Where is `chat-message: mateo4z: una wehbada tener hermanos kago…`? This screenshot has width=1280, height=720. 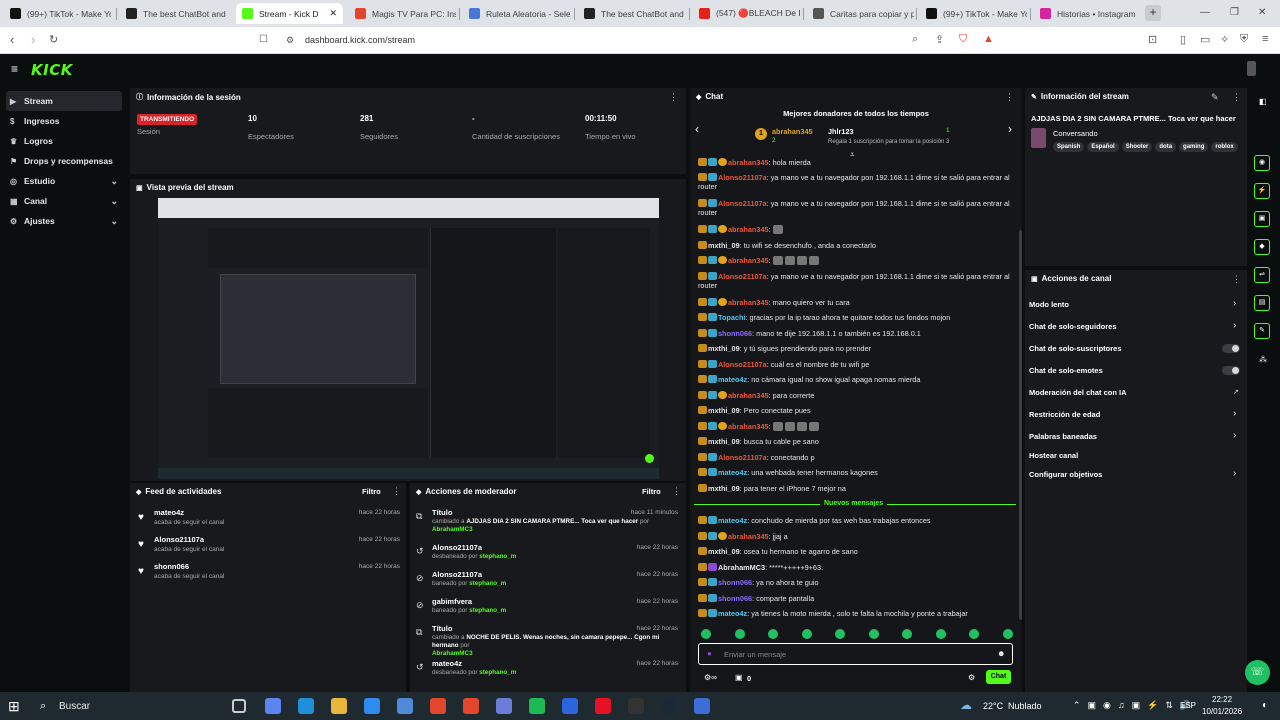
chat-message: mateo4z: una wehbada tener hermanos kago… is located at coordinates (854, 472).